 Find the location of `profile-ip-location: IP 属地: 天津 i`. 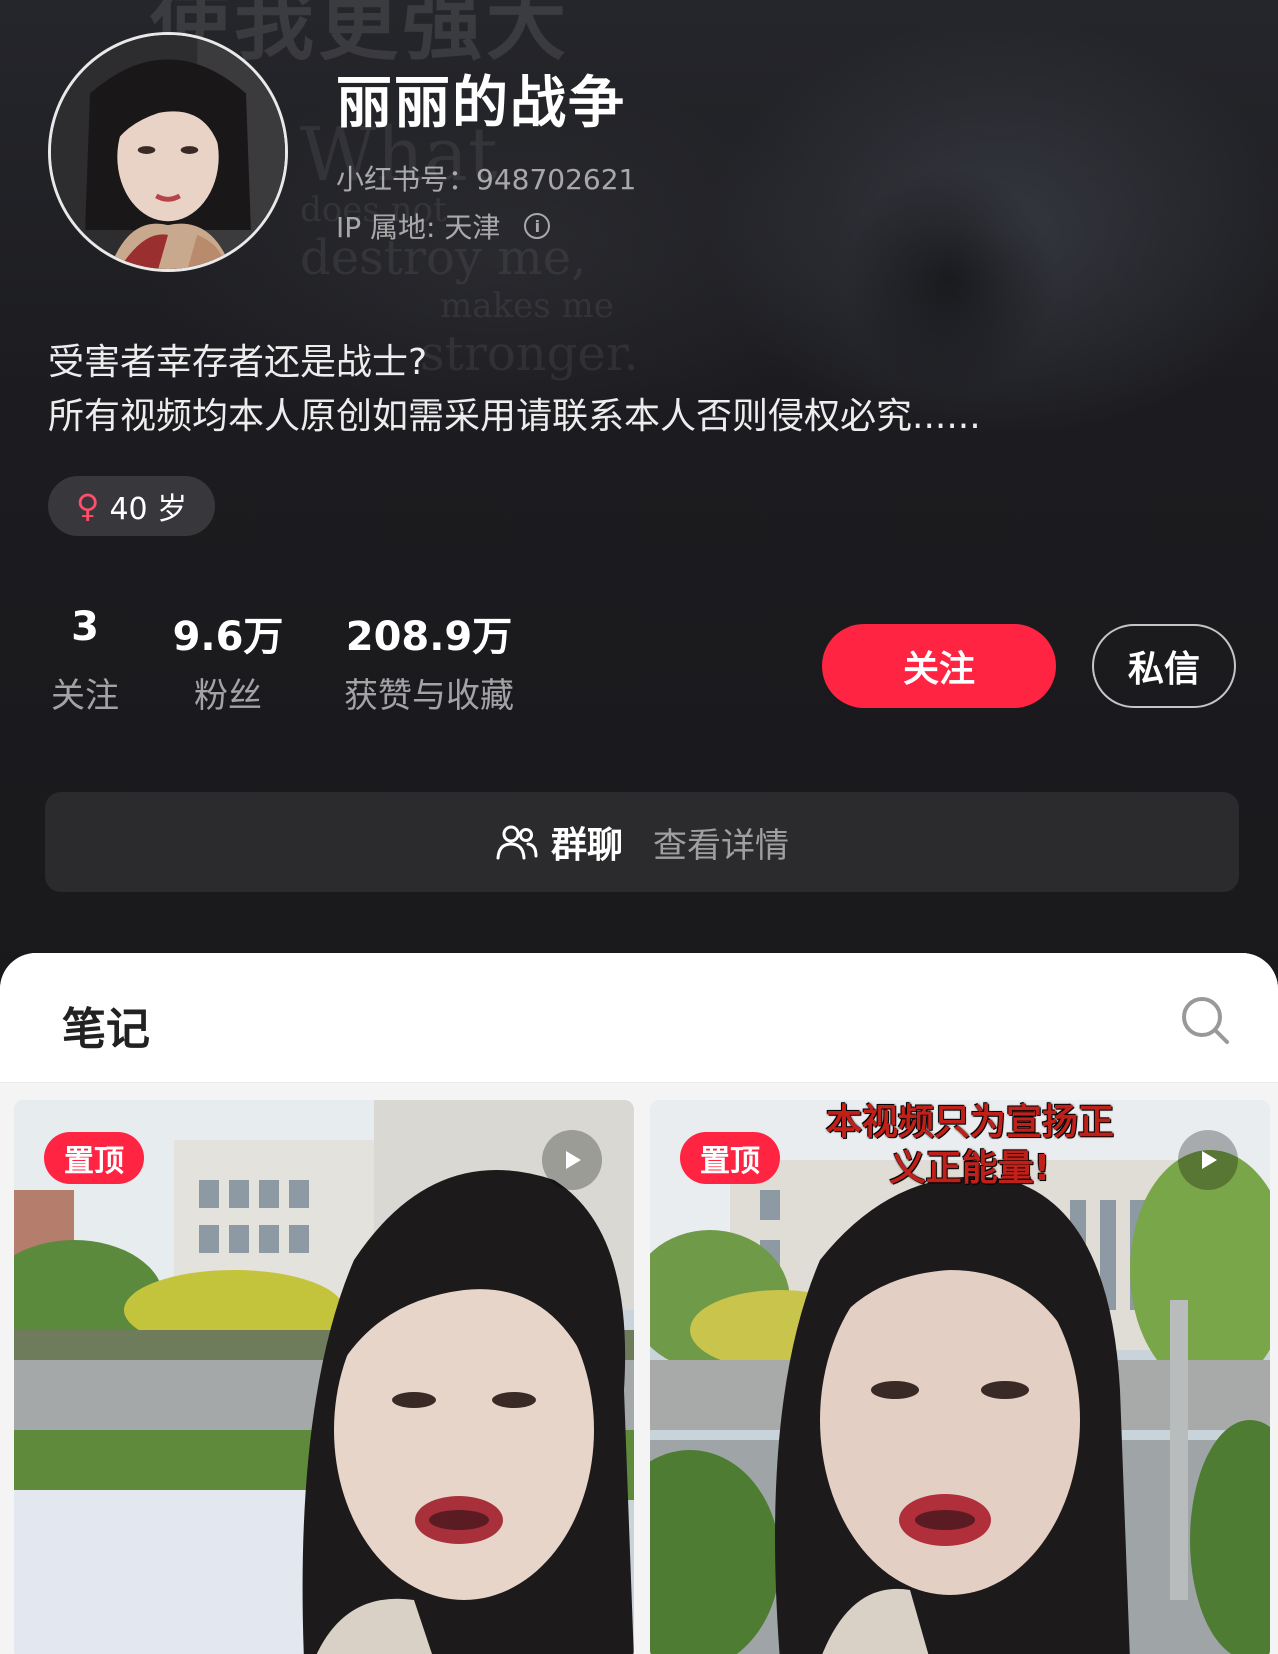

profile-ip-location: IP 属地: 天津 i is located at coordinates (443, 226).